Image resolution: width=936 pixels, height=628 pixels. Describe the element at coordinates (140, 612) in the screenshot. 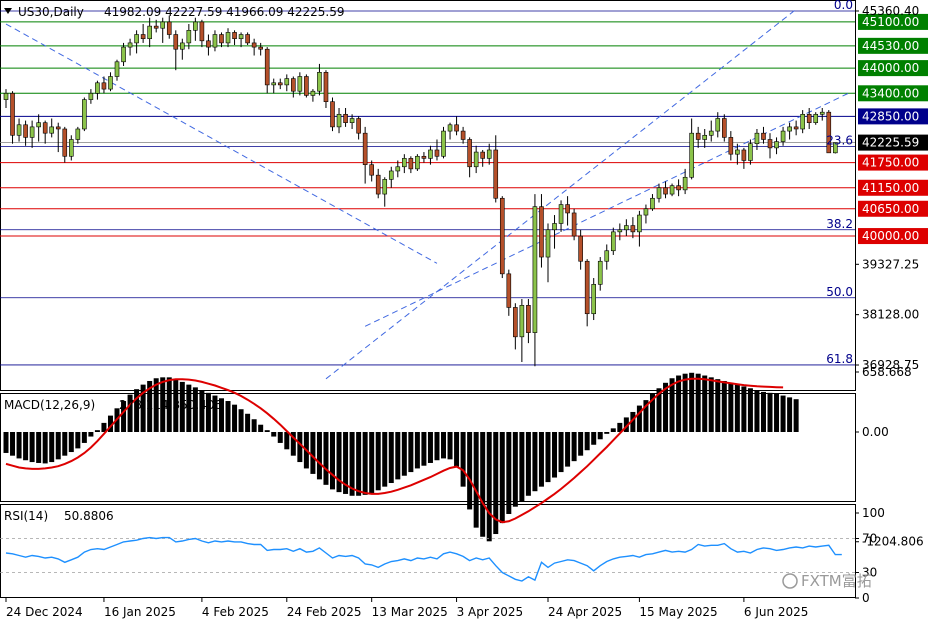

I see `date-label: 16 Jan 2025` at that location.